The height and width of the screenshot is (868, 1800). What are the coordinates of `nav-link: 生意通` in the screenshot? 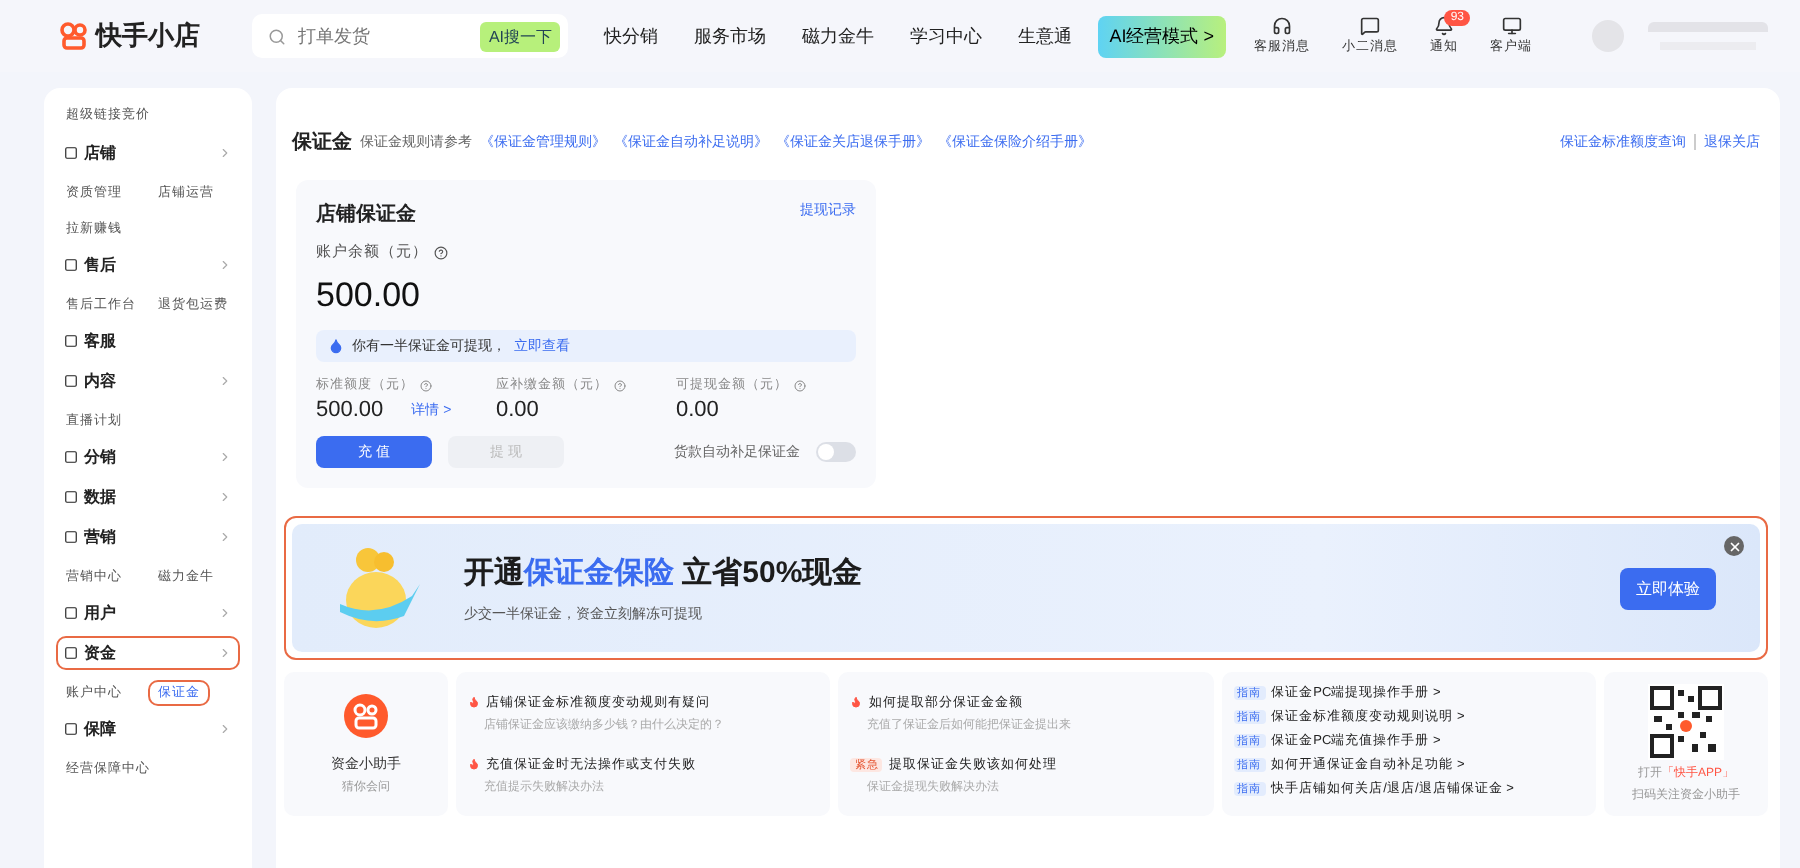 It's located at (1045, 36).